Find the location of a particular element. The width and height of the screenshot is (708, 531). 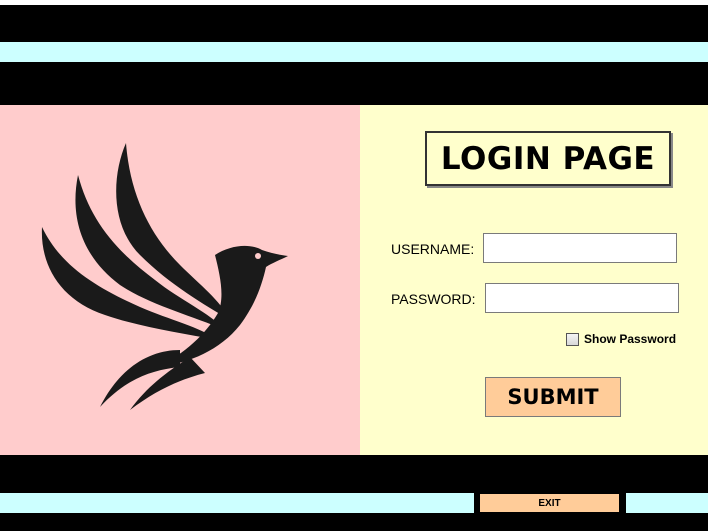

username-label: USERNAME: is located at coordinates (433, 249).